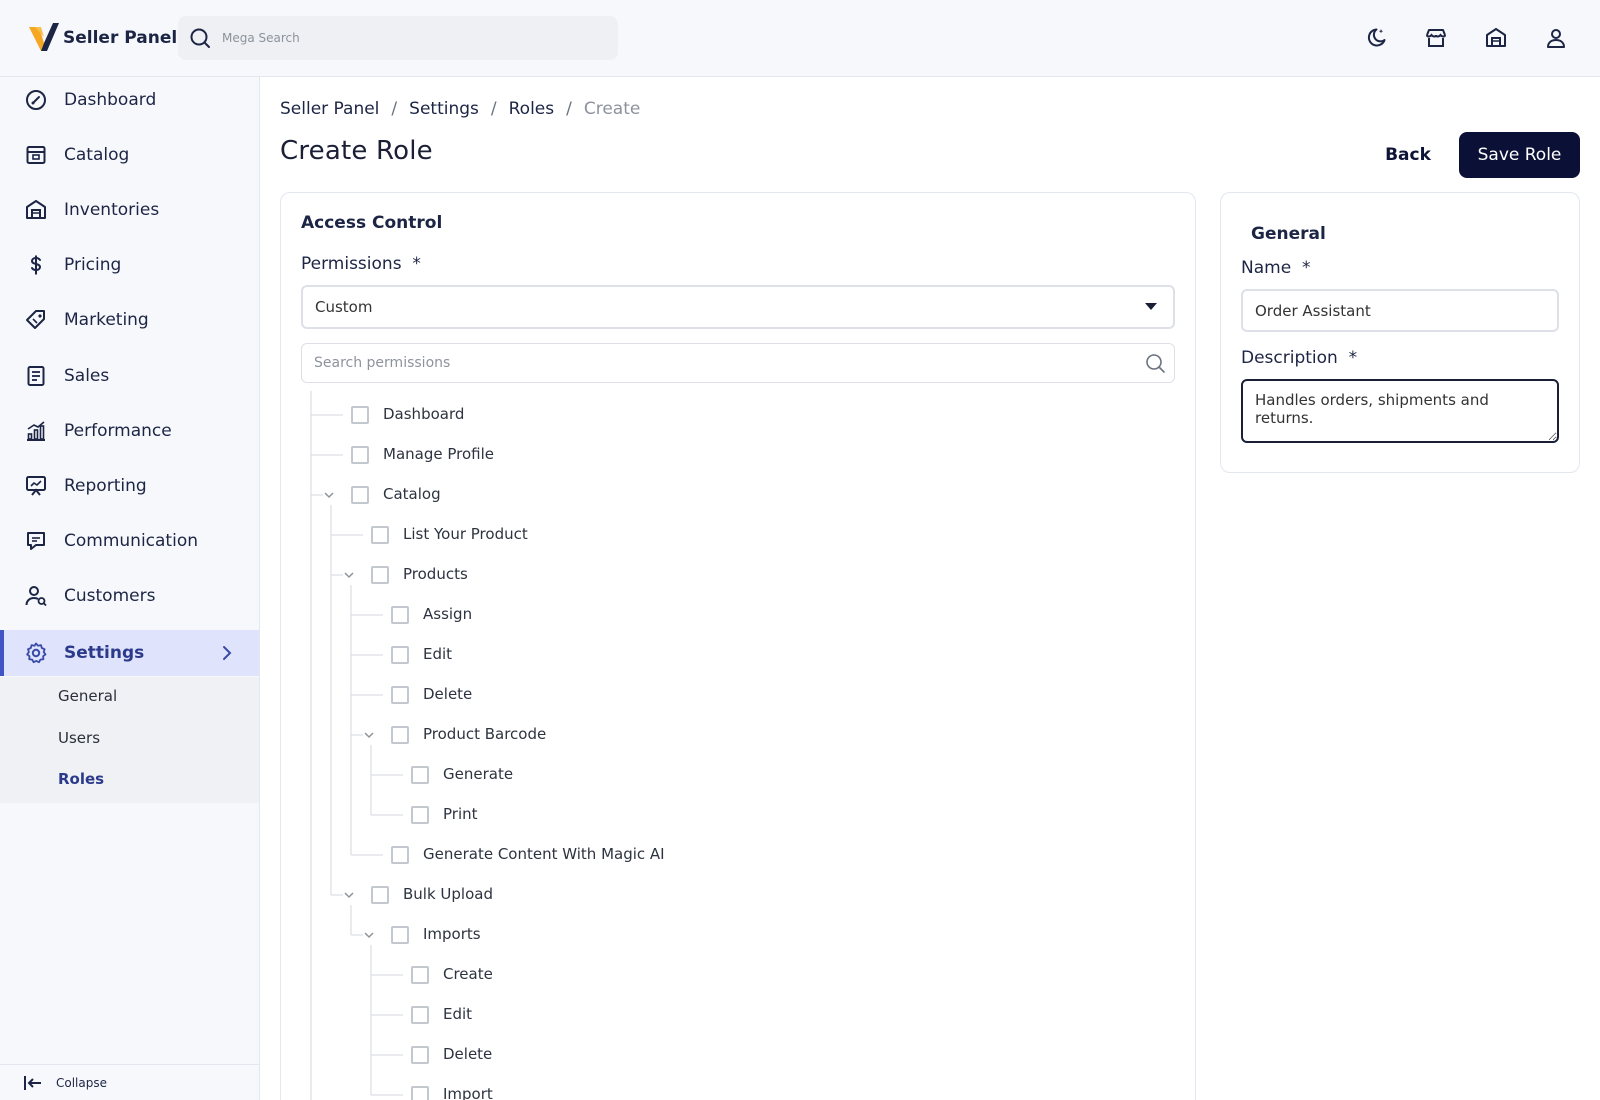 Image resolution: width=1600 pixels, height=1100 pixels. Describe the element at coordinates (129, 155) in the screenshot. I see `sidebar-item-catalog: Catalog` at that location.